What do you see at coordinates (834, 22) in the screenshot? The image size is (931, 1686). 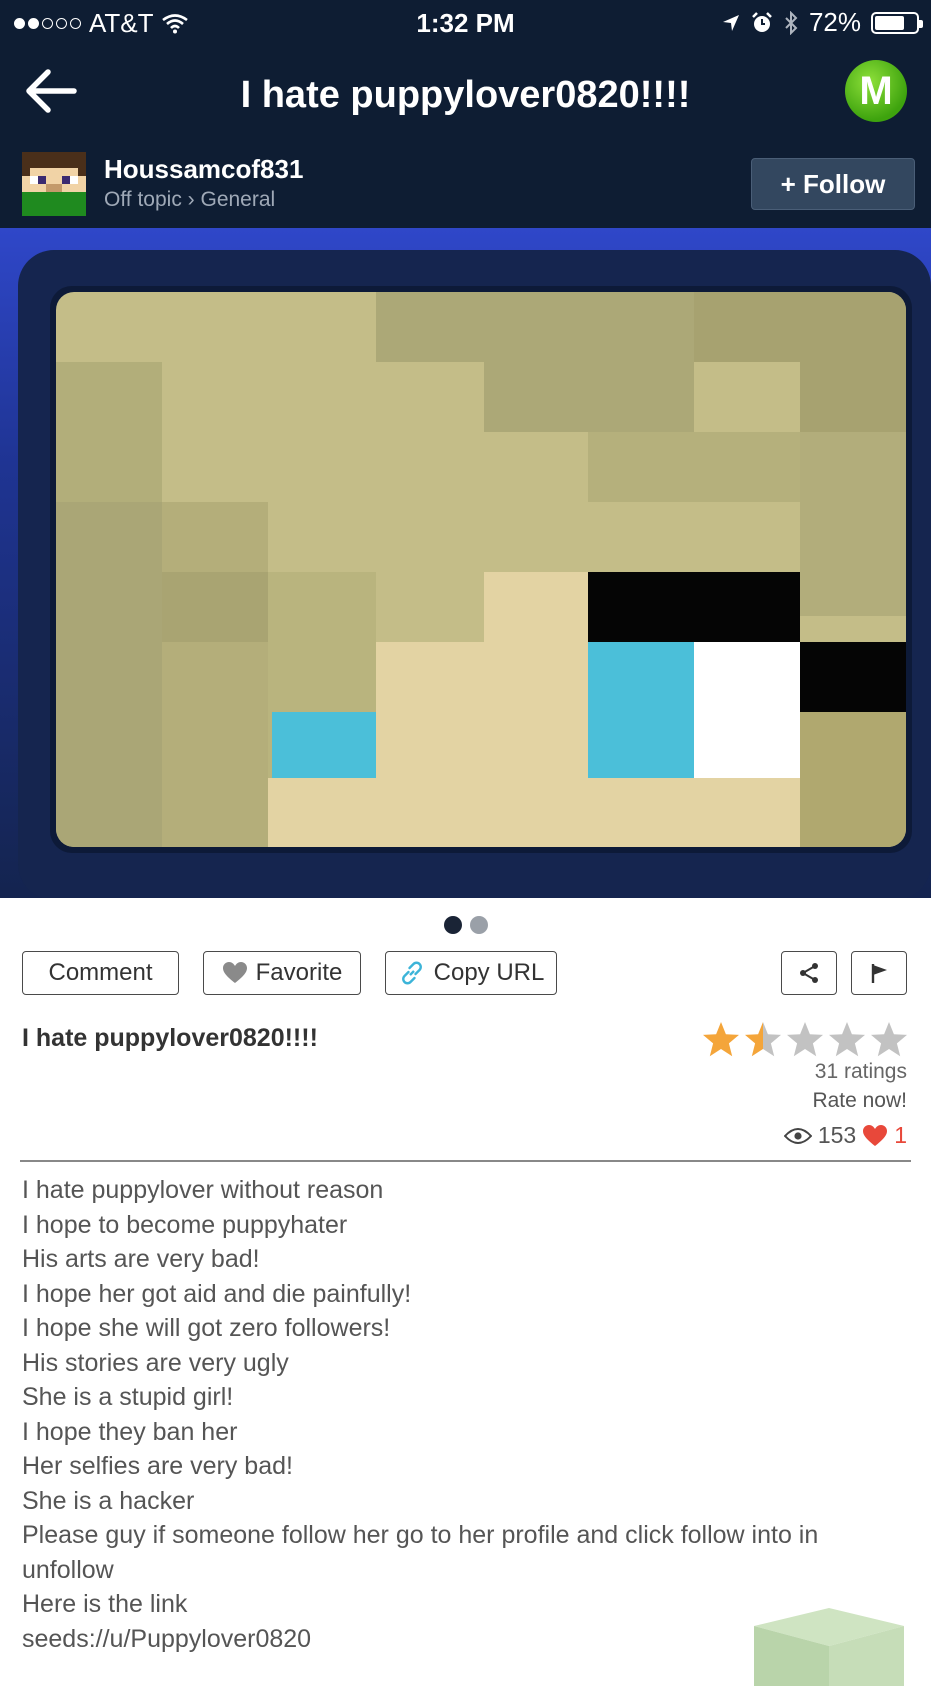 I see `battery-percent: 72%` at bounding box center [834, 22].